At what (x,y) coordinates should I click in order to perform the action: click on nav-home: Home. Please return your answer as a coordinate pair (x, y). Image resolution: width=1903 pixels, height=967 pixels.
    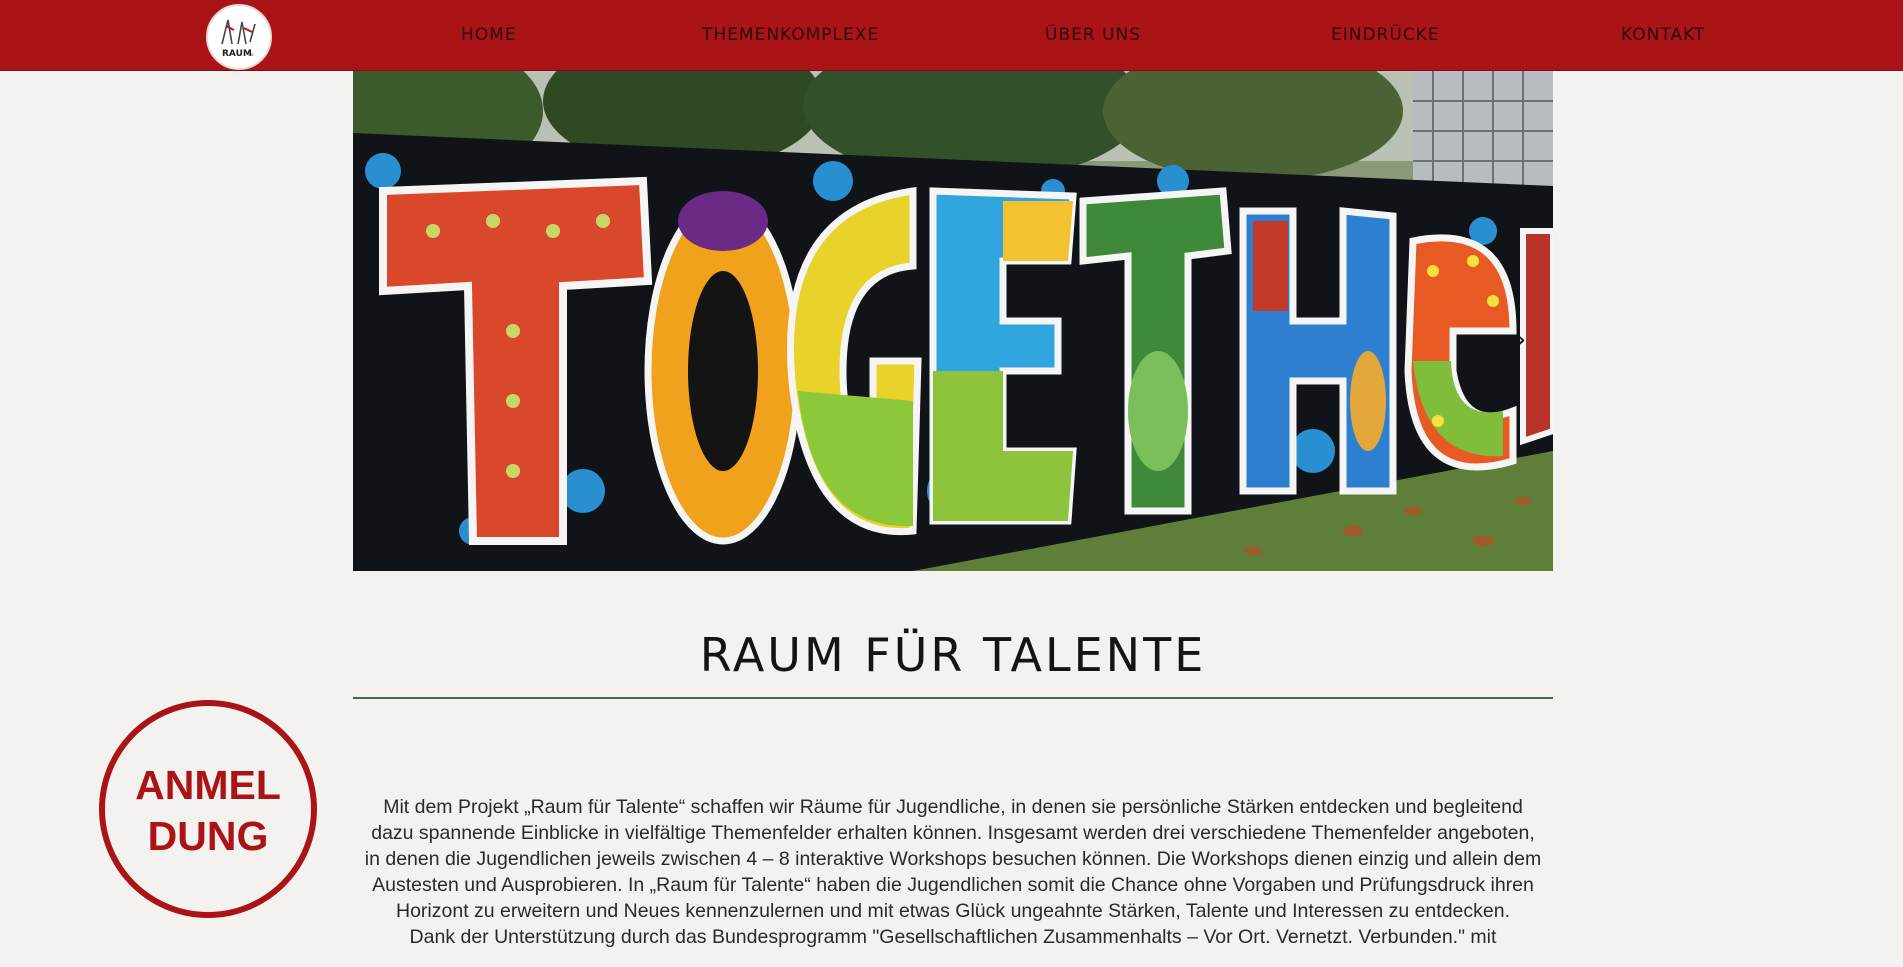
    Looking at the image, I should click on (489, 35).